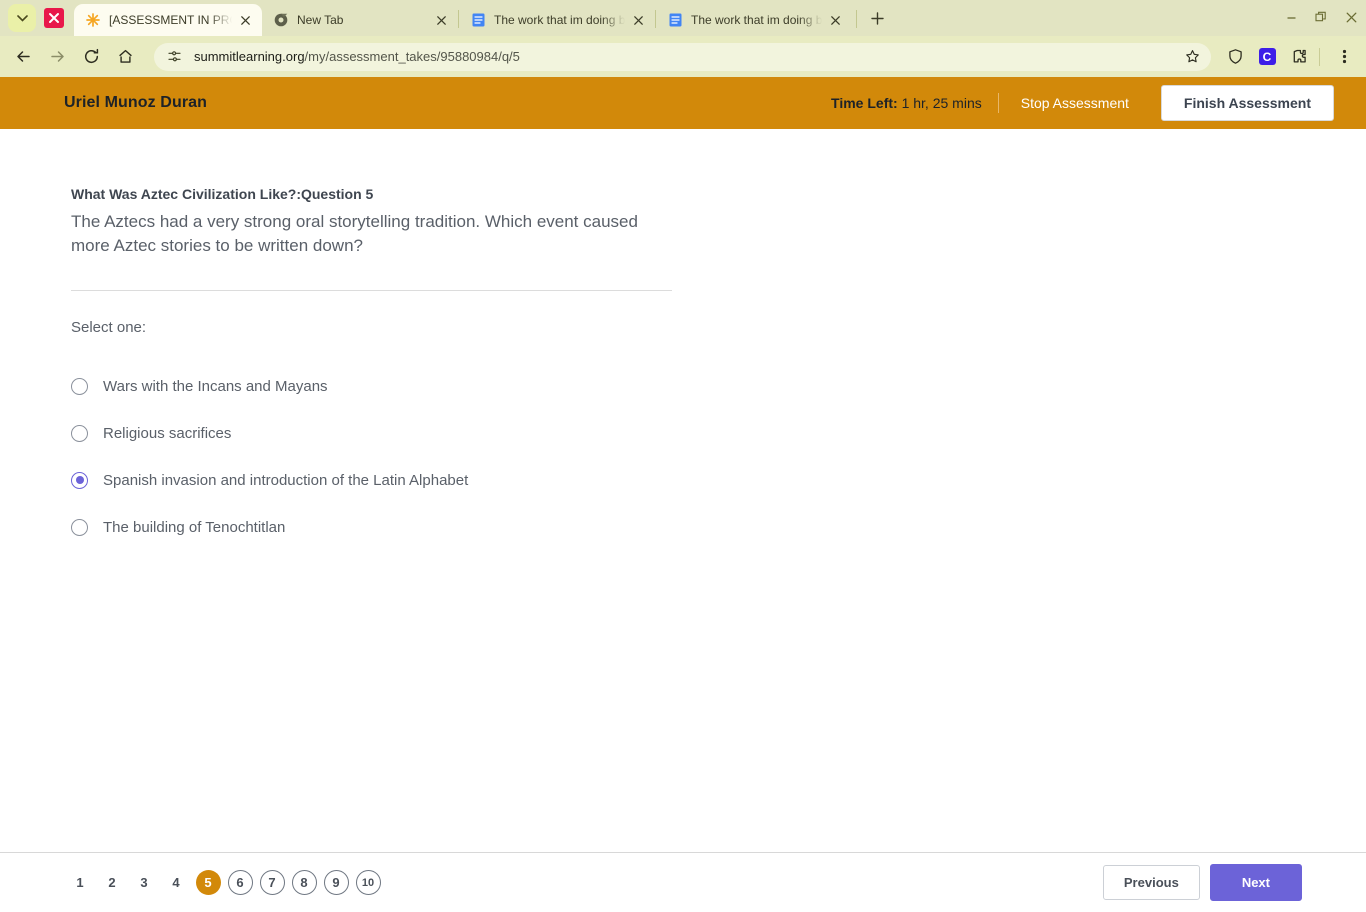 The height and width of the screenshot is (912, 1366). Describe the element at coordinates (304, 882) in the screenshot. I see `page-button-8: 8` at that location.